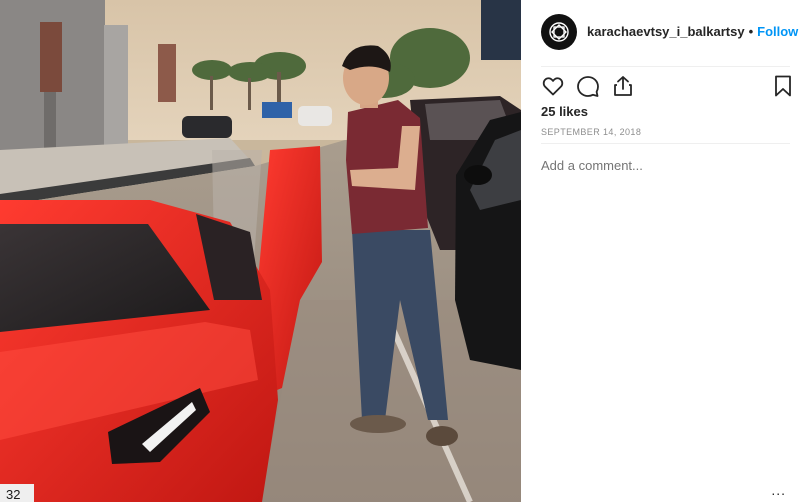 This screenshot has width=800, height=502. I want to click on follow-button: Follow, so click(777, 31).